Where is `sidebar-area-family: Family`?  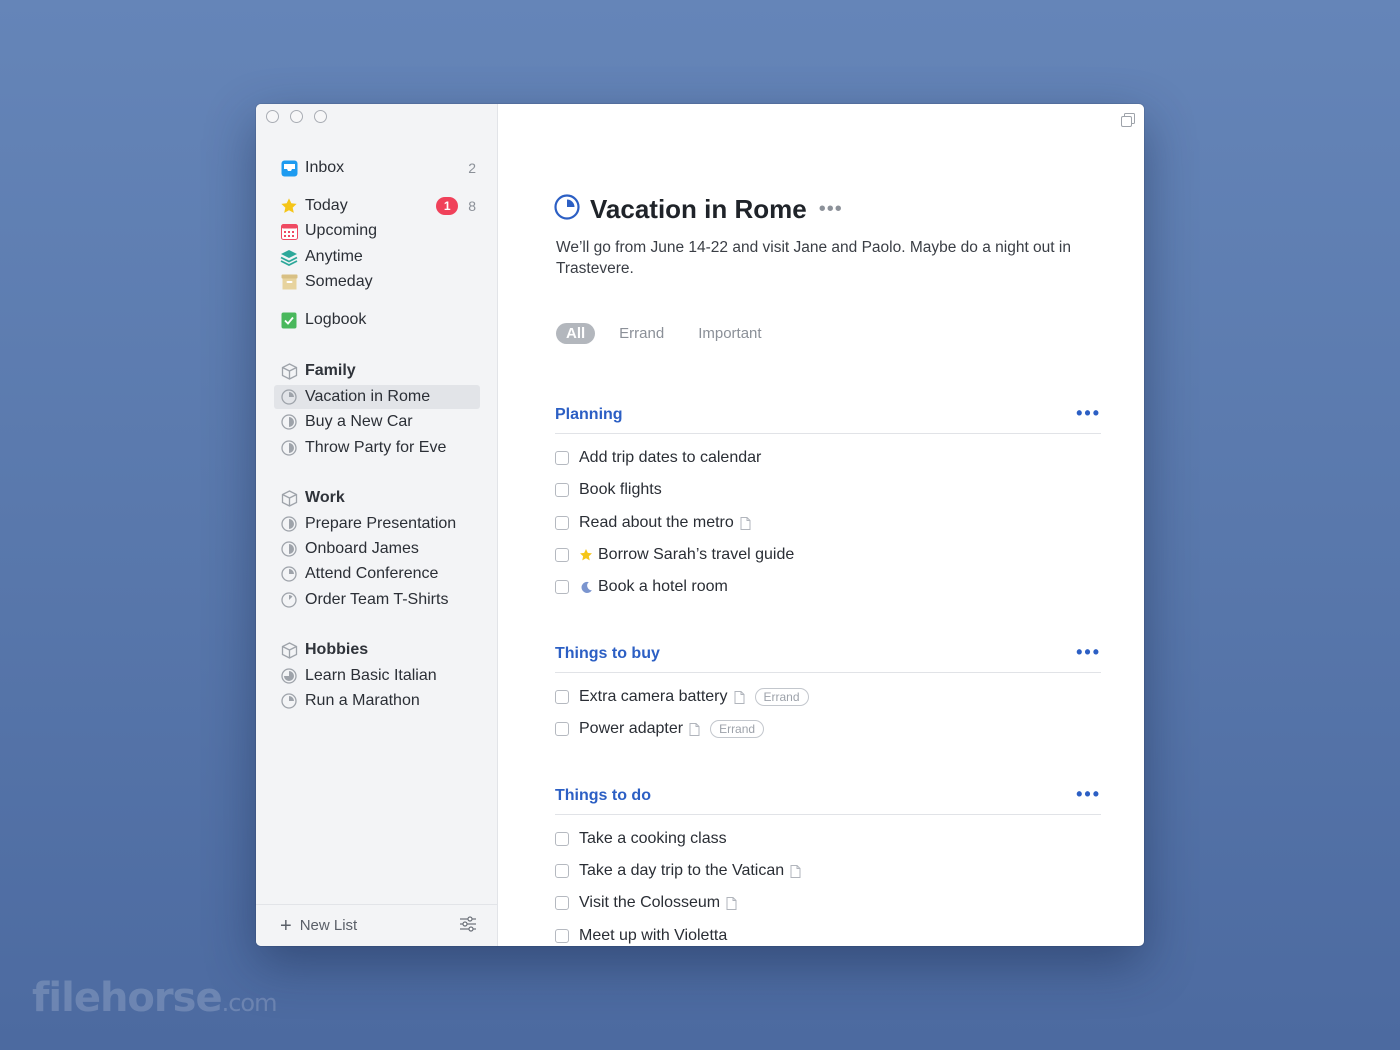
sidebar-area-family: Family is located at coordinates (377, 371).